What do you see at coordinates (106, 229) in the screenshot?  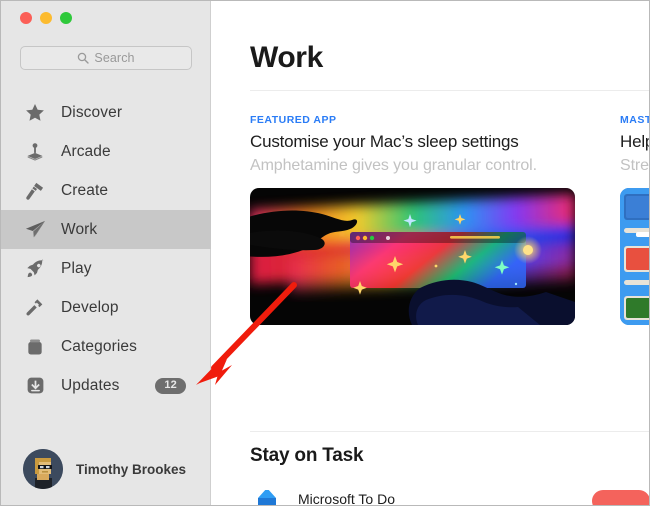 I see `sidebar-item-work: Work` at bounding box center [106, 229].